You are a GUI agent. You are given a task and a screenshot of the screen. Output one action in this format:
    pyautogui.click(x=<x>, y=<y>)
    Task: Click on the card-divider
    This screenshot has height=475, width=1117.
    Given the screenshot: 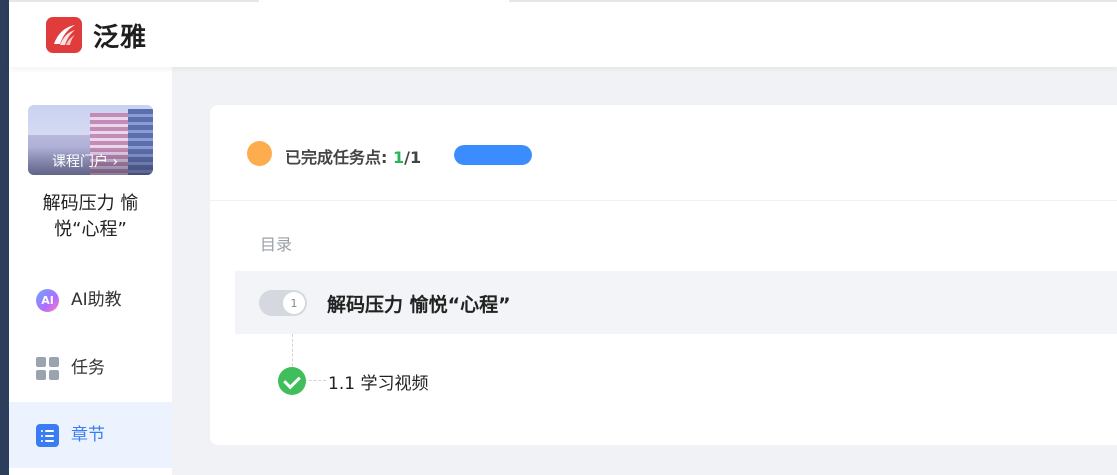 What is the action you would take?
    pyautogui.click(x=663, y=200)
    